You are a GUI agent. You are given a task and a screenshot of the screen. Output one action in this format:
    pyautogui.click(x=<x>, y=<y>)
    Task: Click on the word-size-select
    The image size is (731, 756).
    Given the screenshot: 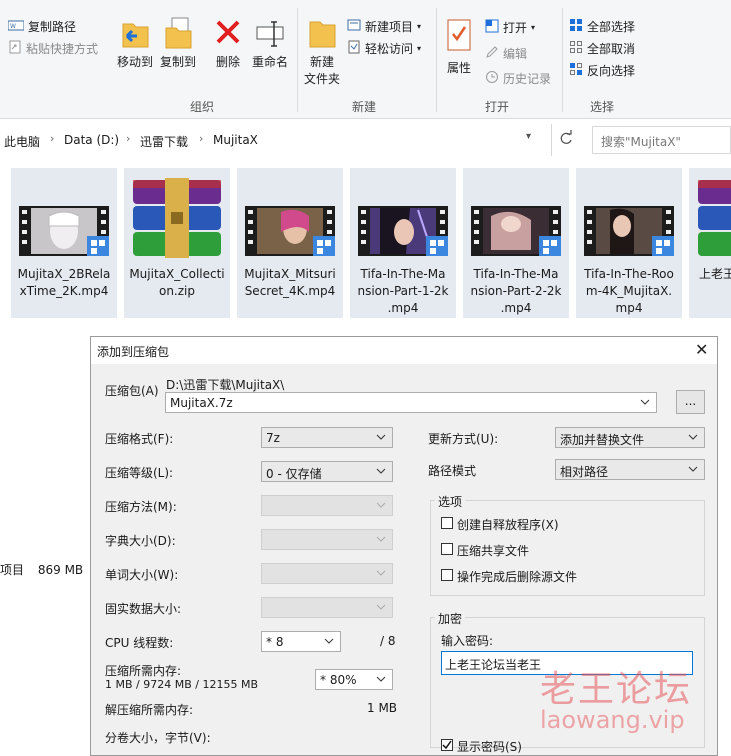 What is the action you would take?
    pyautogui.click(x=327, y=573)
    